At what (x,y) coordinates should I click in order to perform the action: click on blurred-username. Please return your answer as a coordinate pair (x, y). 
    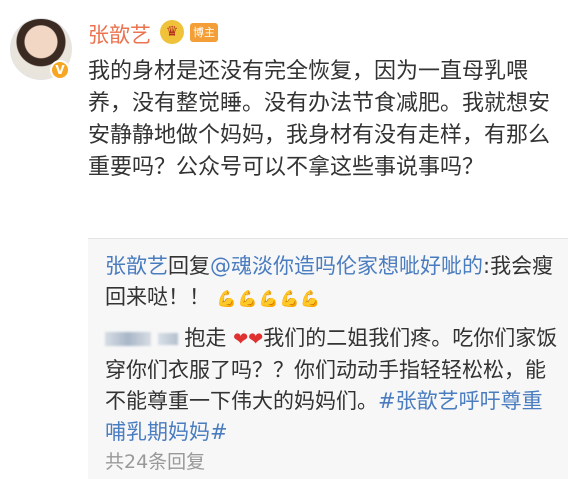
    Looking at the image, I should click on (128, 339).